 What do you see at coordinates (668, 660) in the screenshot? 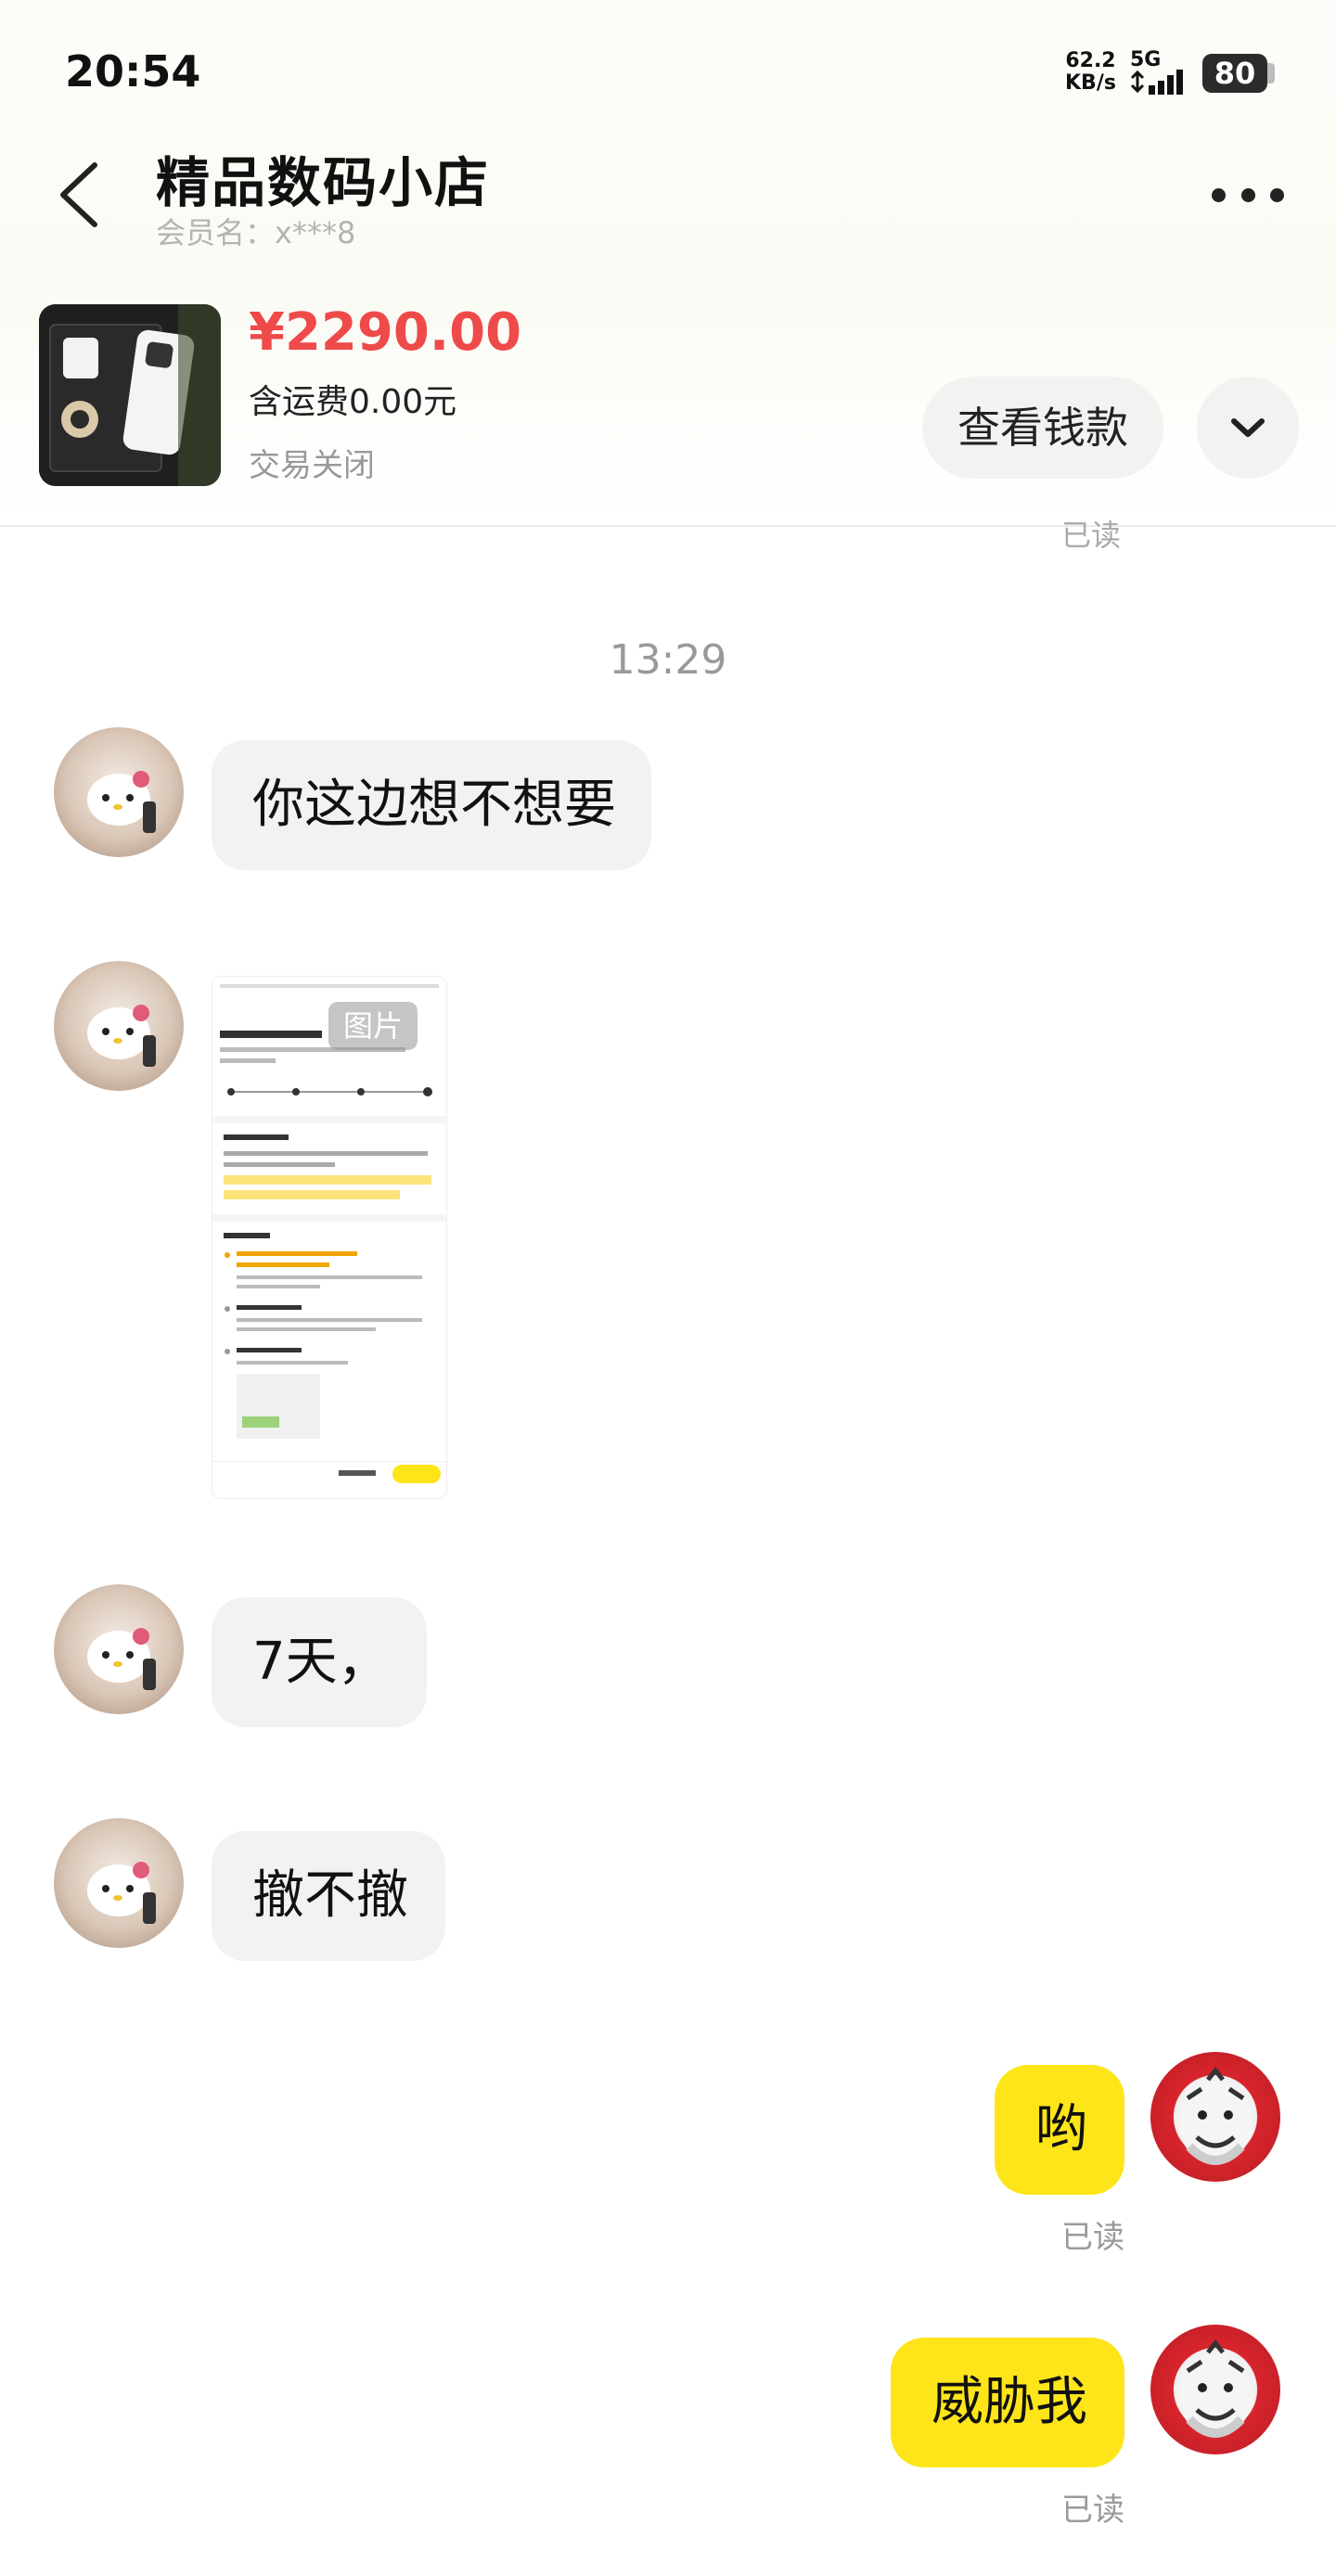
I see `chat-timestamp: 13:29` at bounding box center [668, 660].